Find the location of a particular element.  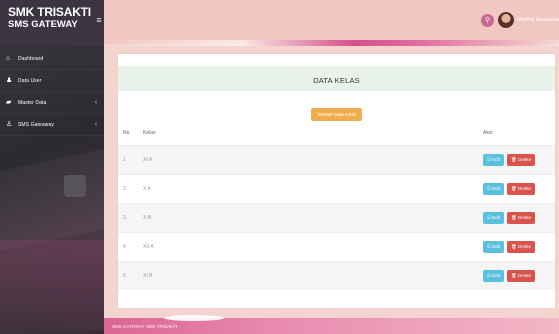

card-header: DATA KELAS is located at coordinates (336, 78).